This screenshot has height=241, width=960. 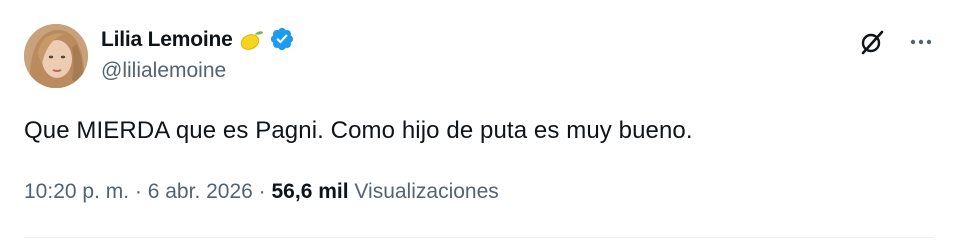 What do you see at coordinates (283, 40) in the screenshot?
I see `verified-badge-icon` at bounding box center [283, 40].